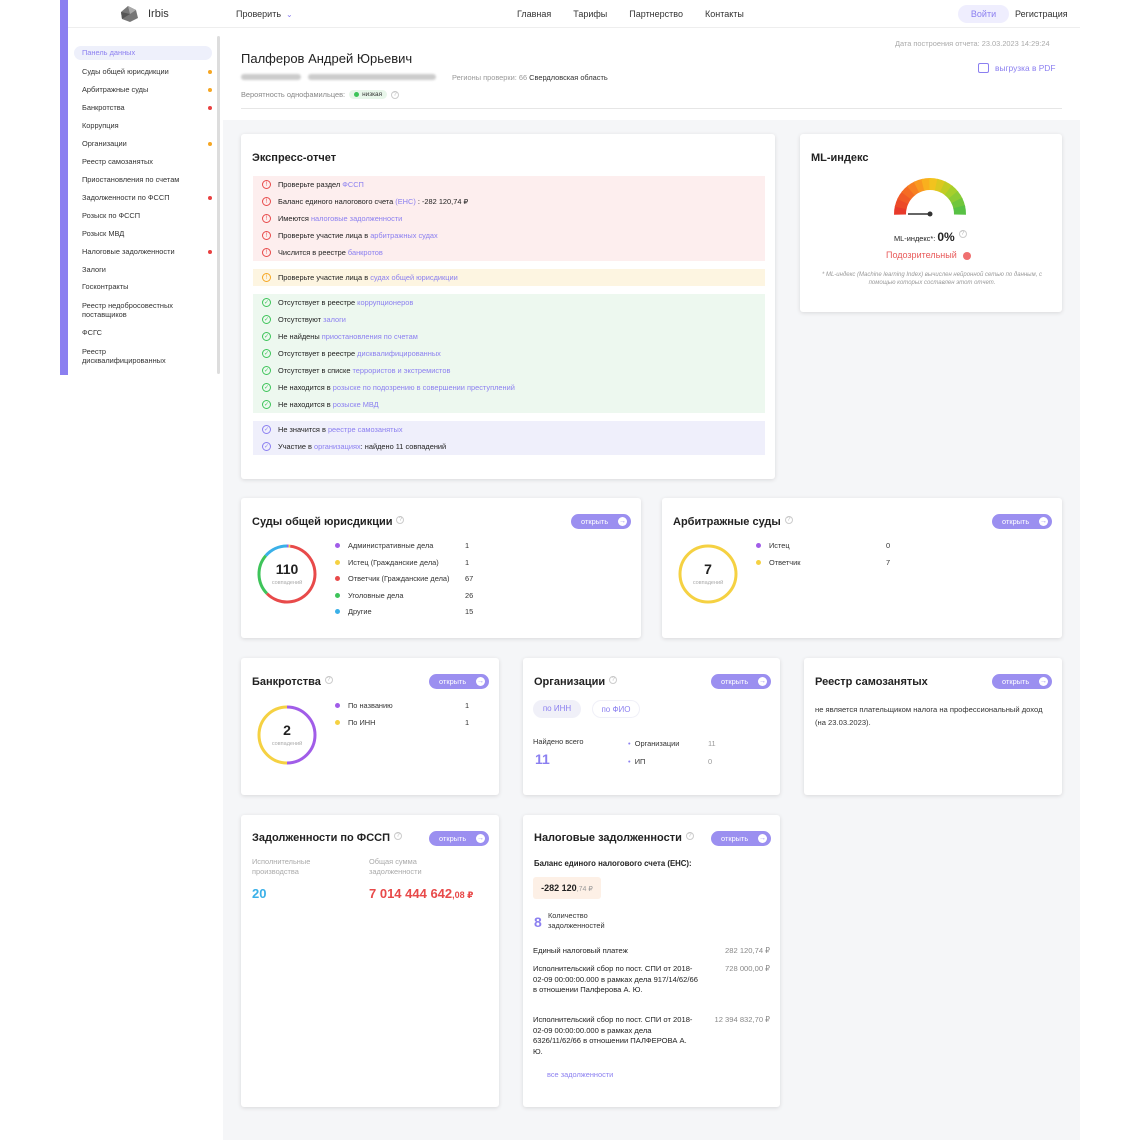 The height and width of the screenshot is (1140, 1140). Describe the element at coordinates (747, 968) in the screenshot. I see `tax-row-value: 728 000,00 ₽` at that location.